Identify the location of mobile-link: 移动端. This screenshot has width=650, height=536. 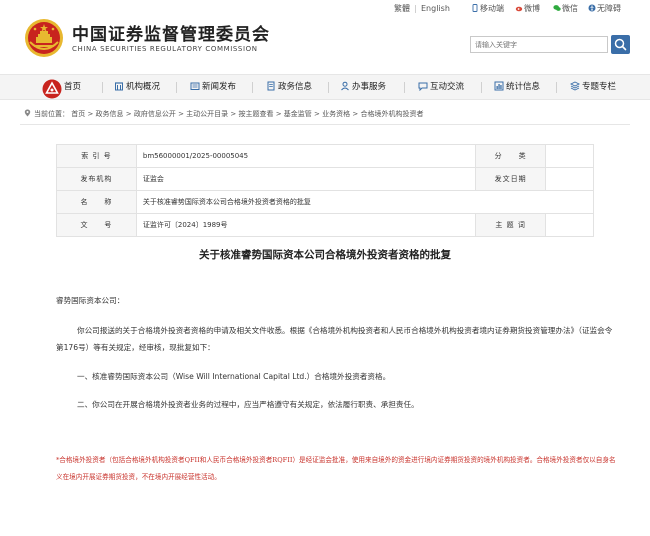
(487, 9).